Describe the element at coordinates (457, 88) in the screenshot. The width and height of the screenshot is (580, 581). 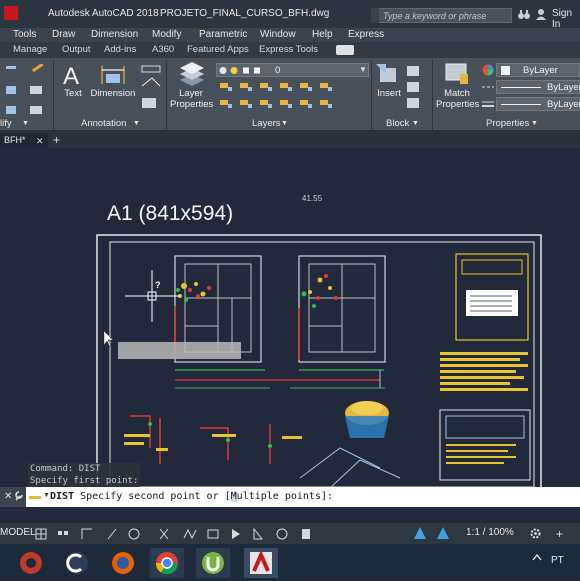
I see `match-properties-button: Match Properties` at that location.